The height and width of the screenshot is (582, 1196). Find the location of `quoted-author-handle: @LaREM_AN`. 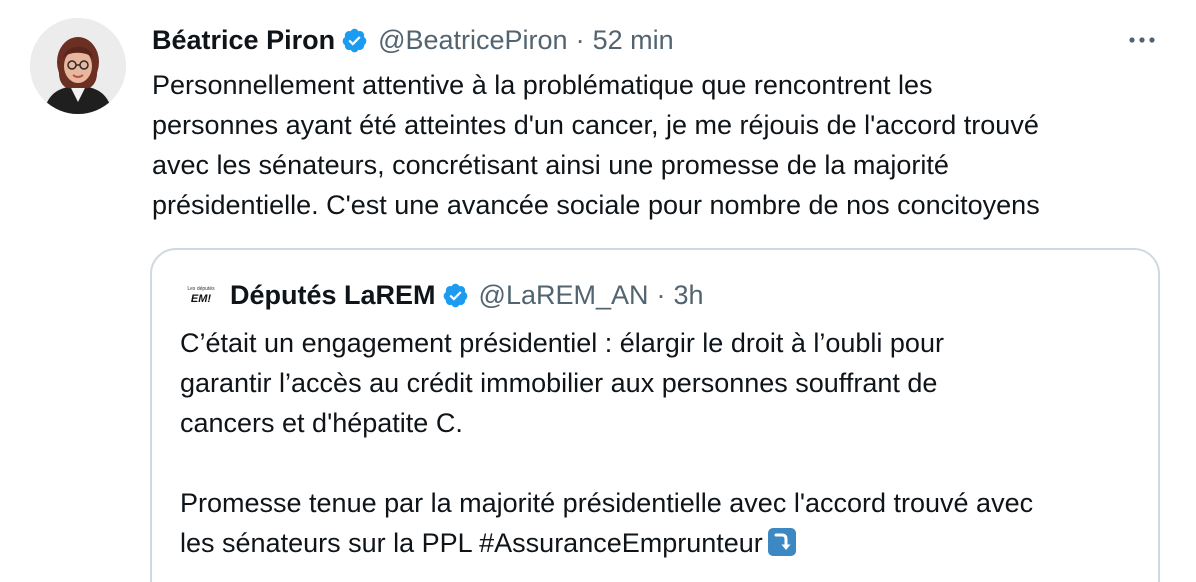

quoted-author-handle: @LaREM_AN is located at coordinates (564, 295).